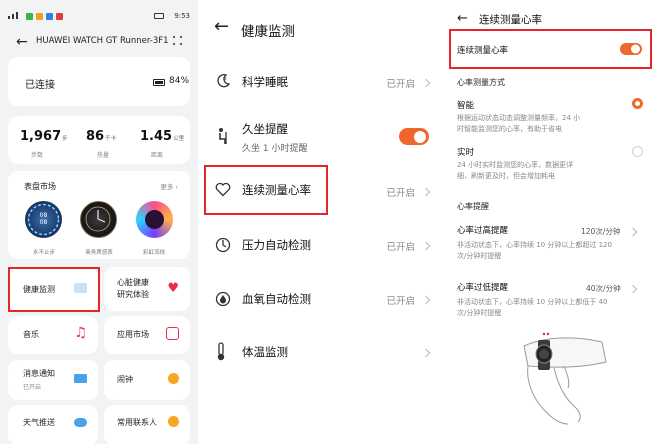  I want to click on heart-icon: ♥, so click(173, 288).